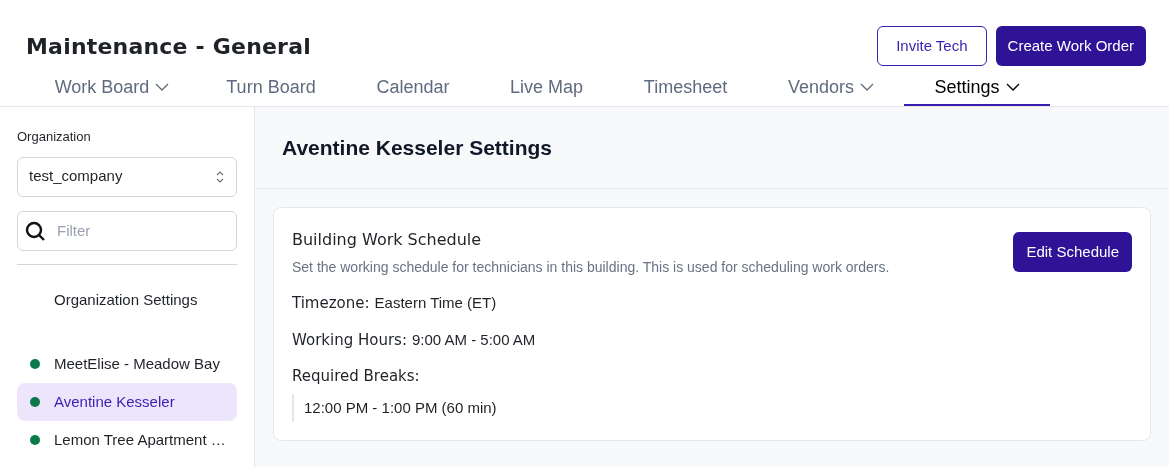 The image size is (1169, 467). Describe the element at coordinates (417, 147) in the screenshot. I see `settings-title: Aventine Kesseler Settings` at that location.